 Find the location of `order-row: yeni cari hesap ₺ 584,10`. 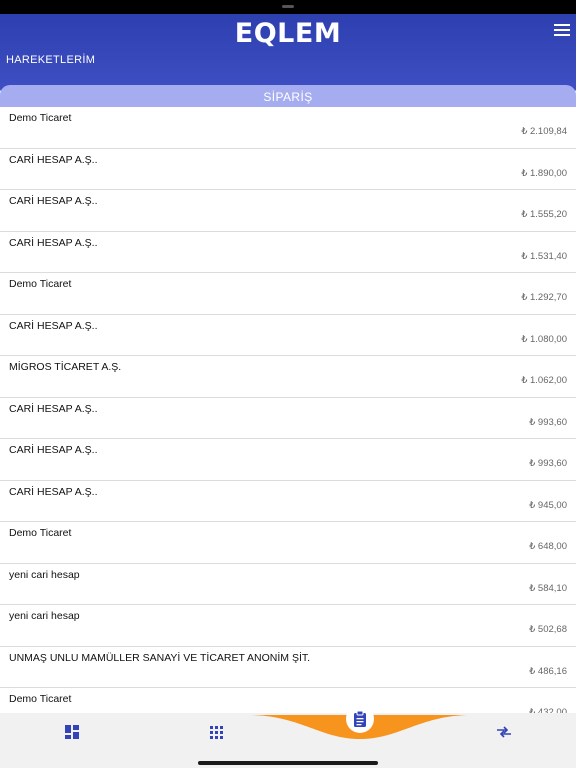

order-row: yeni cari hesap ₺ 584,10 is located at coordinates (288, 584).